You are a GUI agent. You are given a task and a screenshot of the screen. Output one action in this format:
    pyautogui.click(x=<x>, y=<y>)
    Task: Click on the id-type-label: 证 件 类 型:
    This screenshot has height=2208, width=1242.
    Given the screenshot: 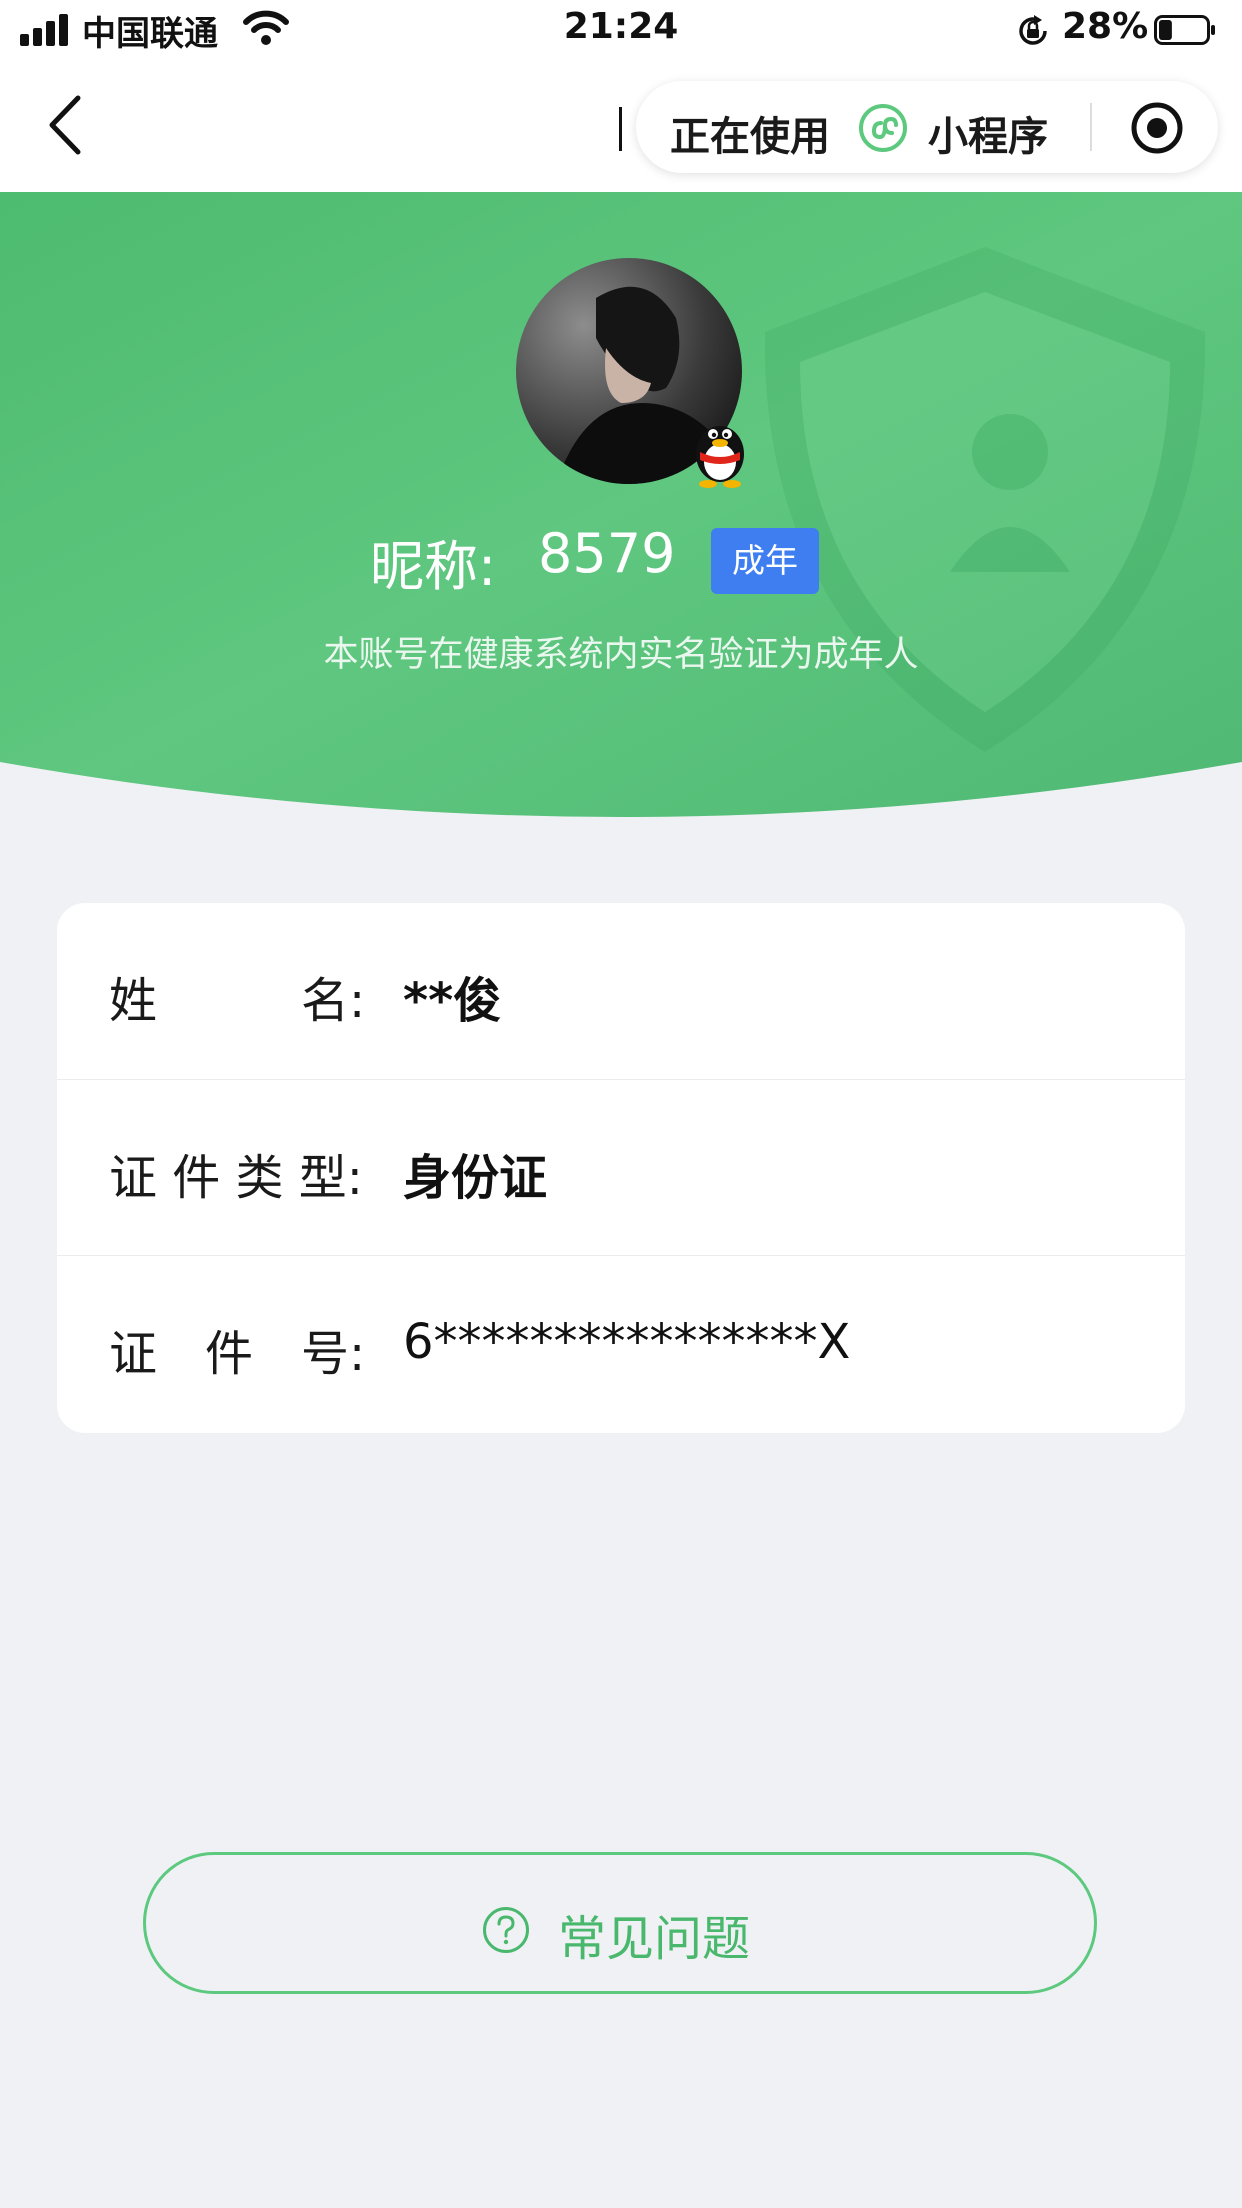 What is the action you would take?
    pyautogui.click(x=236, y=1178)
    